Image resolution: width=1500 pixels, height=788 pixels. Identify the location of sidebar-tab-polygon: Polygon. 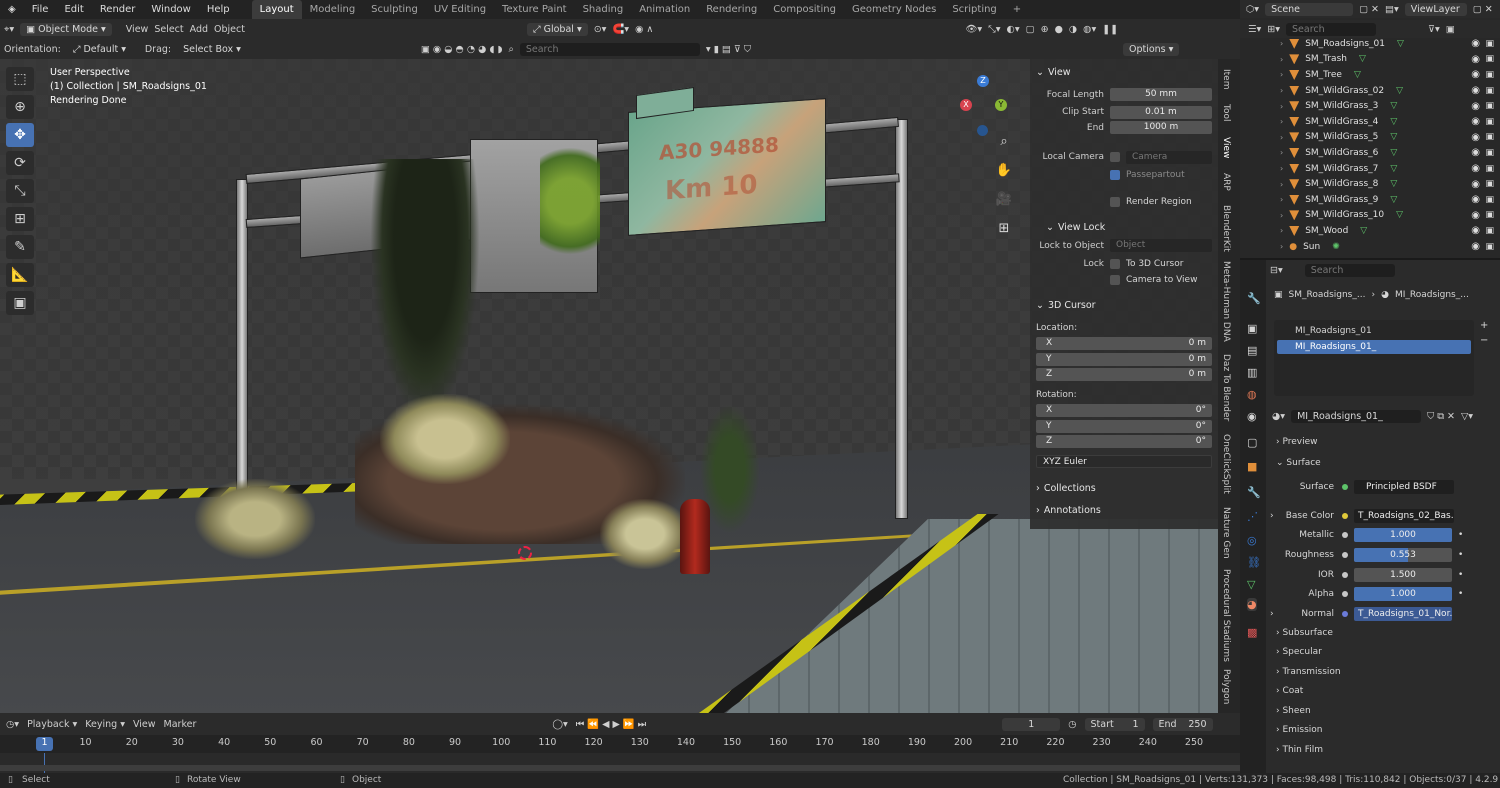
(1226, 686).